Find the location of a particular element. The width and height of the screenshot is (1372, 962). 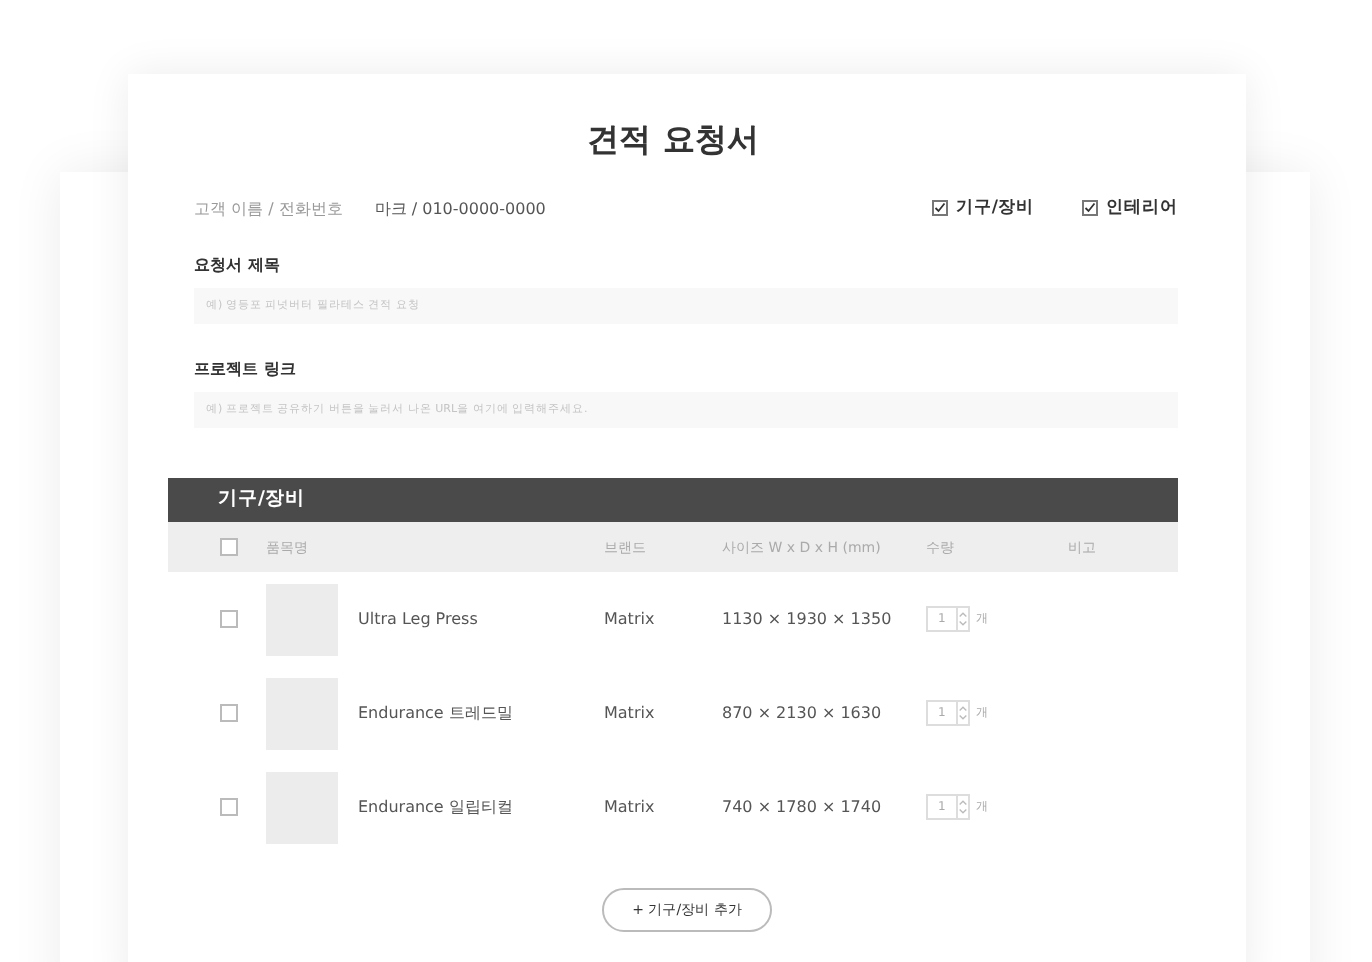

customer-label: 고객 이름 / 전화번호 is located at coordinates (268, 208).